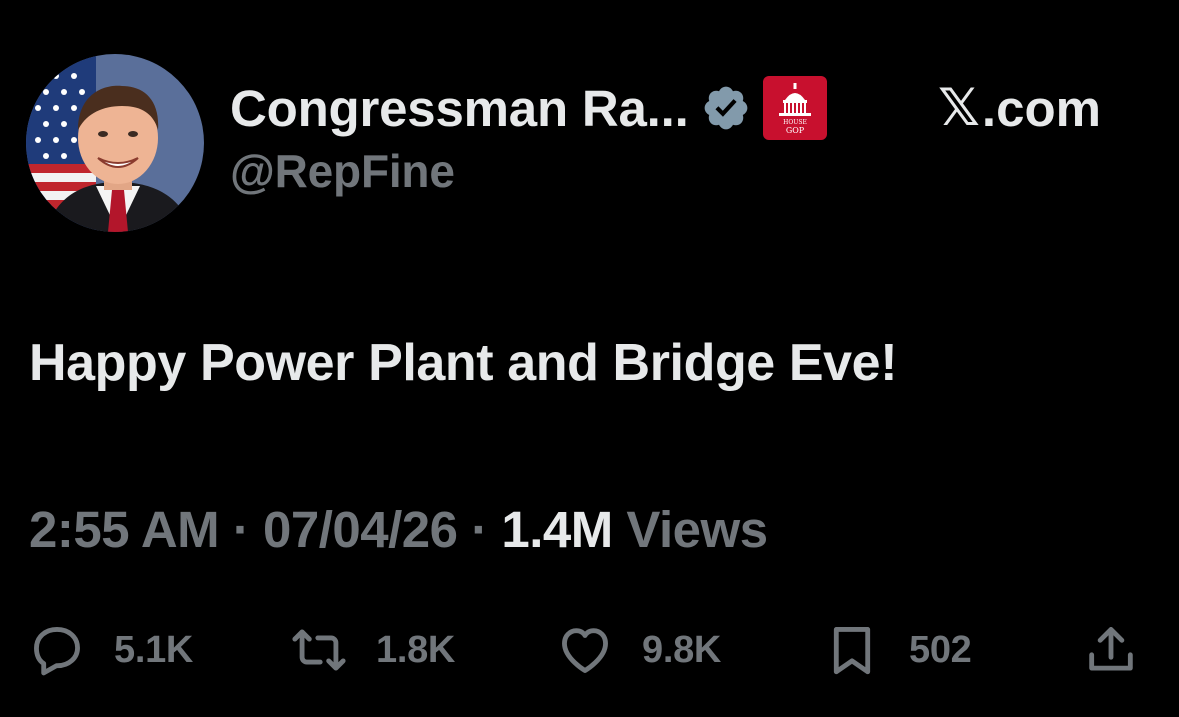 This screenshot has height=717, width=1179. I want to click on action-bar: 5.1K 1.8K 9.8K 502, so click(588, 650).